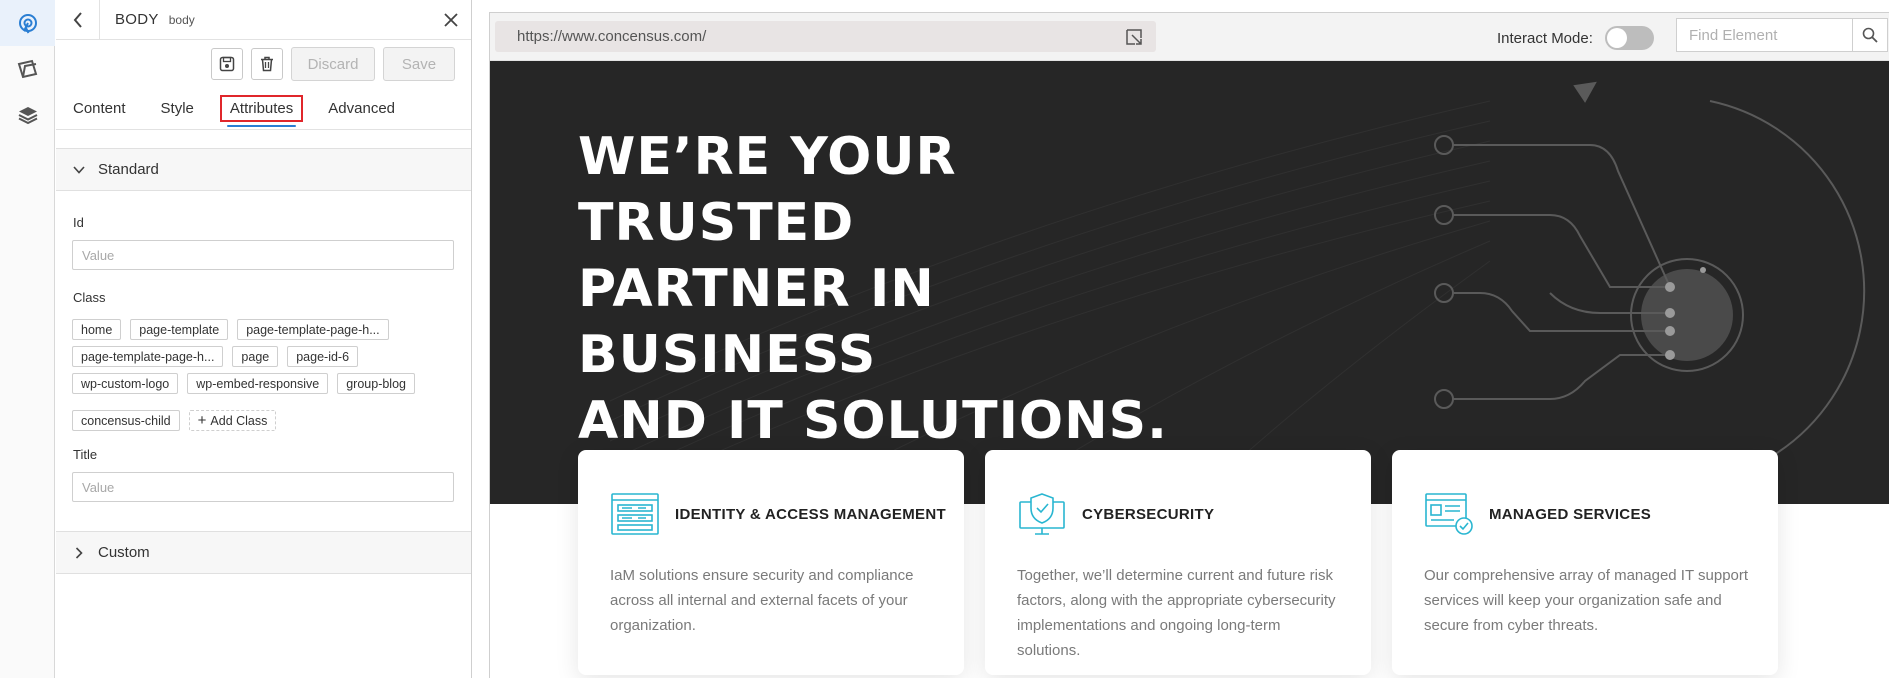 The image size is (1889, 678). I want to click on layers-tool-button, so click(27, 115).